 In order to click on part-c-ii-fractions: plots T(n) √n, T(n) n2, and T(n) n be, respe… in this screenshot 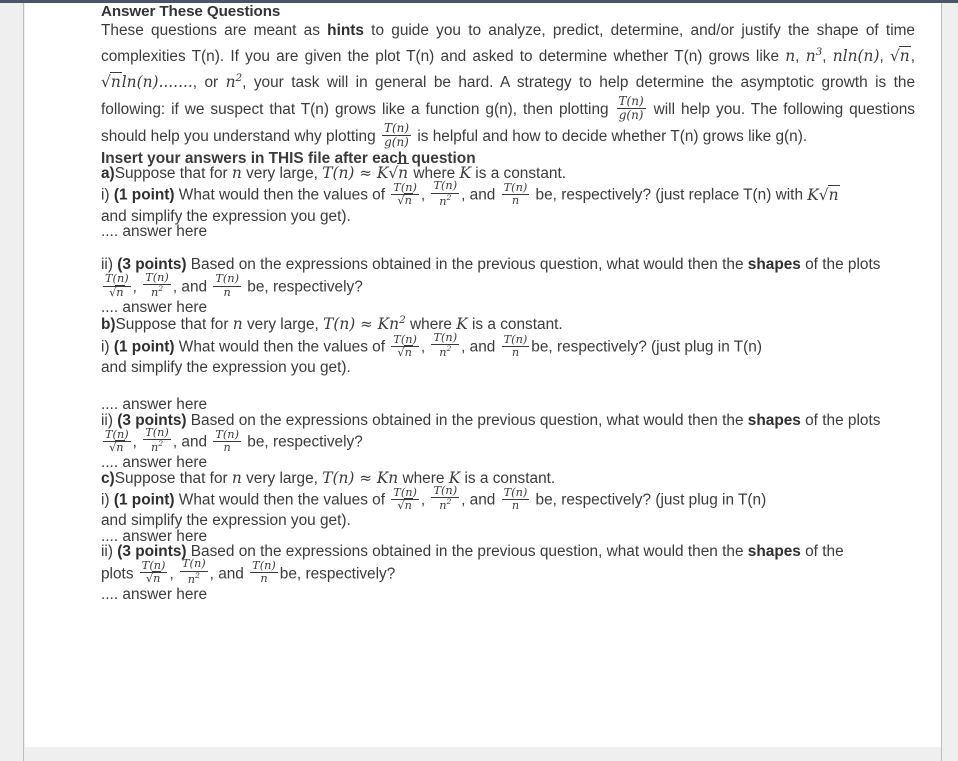, I will do `click(248, 571)`.